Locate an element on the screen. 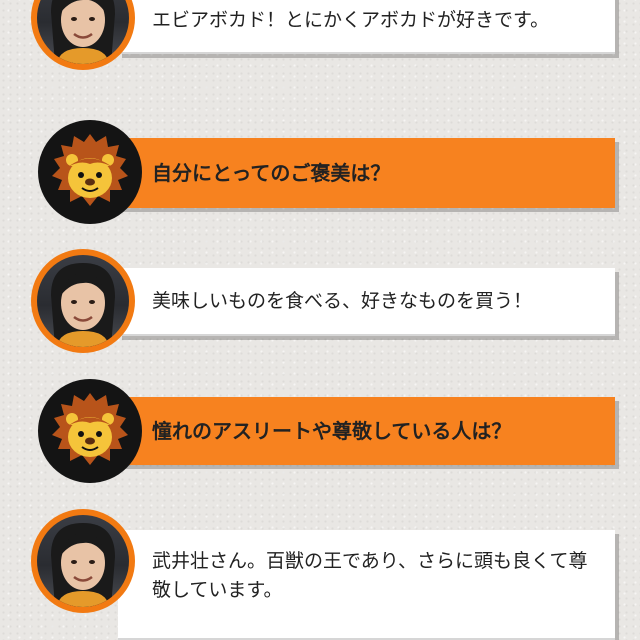 The height and width of the screenshot is (640, 640). question-bubble: 自分にとってのご褒美は？ is located at coordinates (366, 173).